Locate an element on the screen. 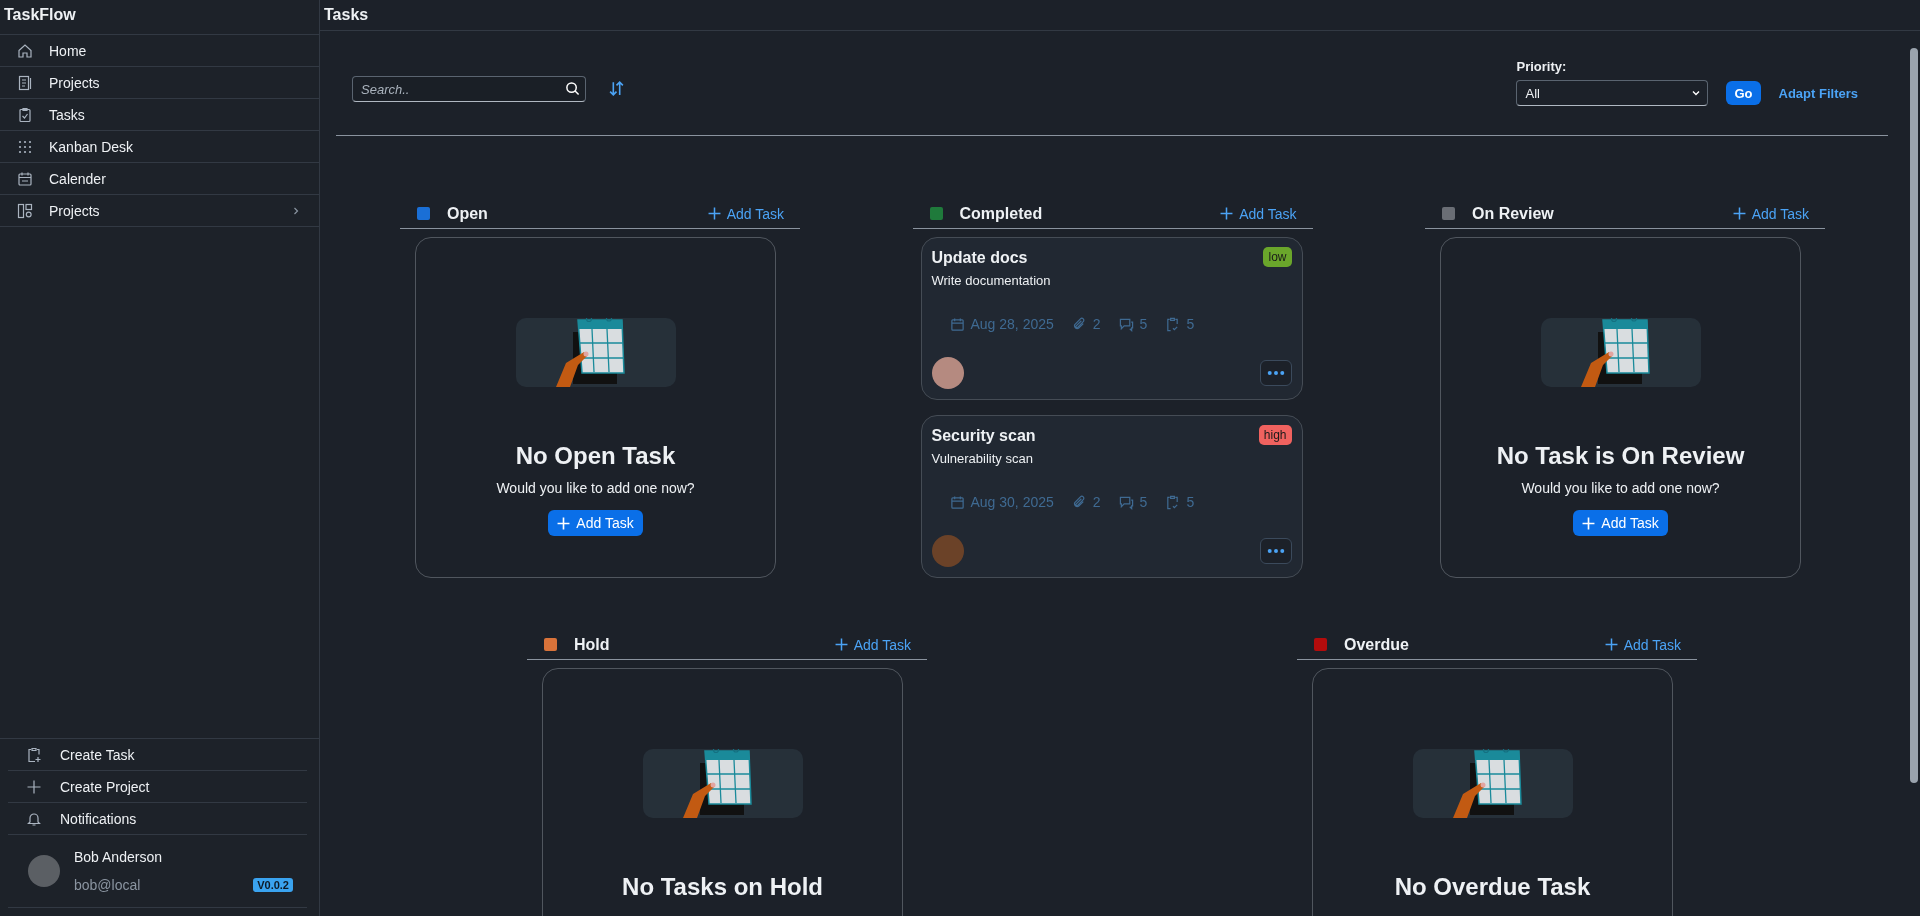 The height and width of the screenshot is (916, 1920). empty-state-title: No Overdue Task is located at coordinates (1492, 887).